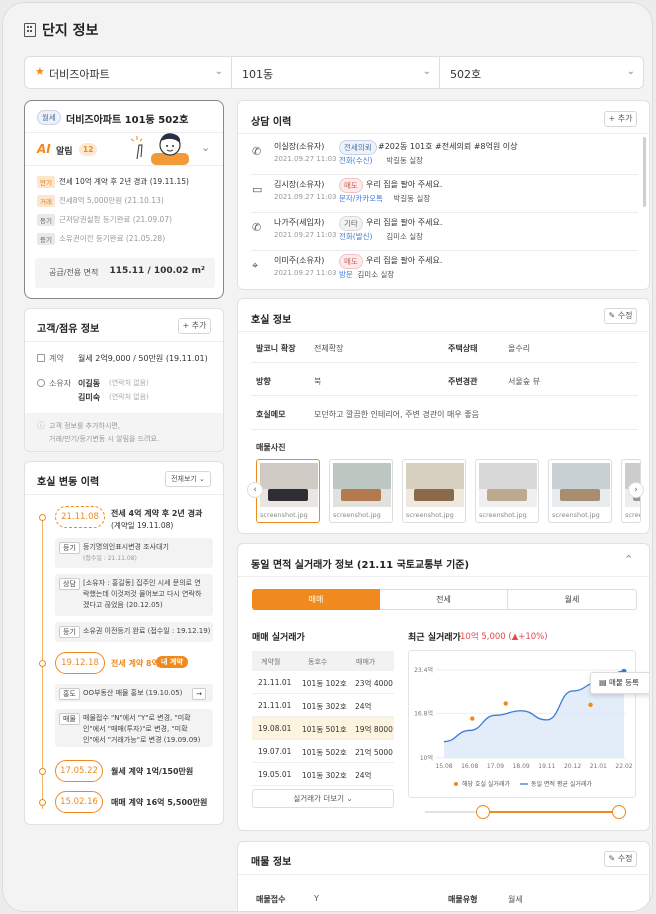 This screenshot has width=656, height=914. I want to click on note-line: OO부동산 매물 홍보 (19.10.05), so click(133, 693).